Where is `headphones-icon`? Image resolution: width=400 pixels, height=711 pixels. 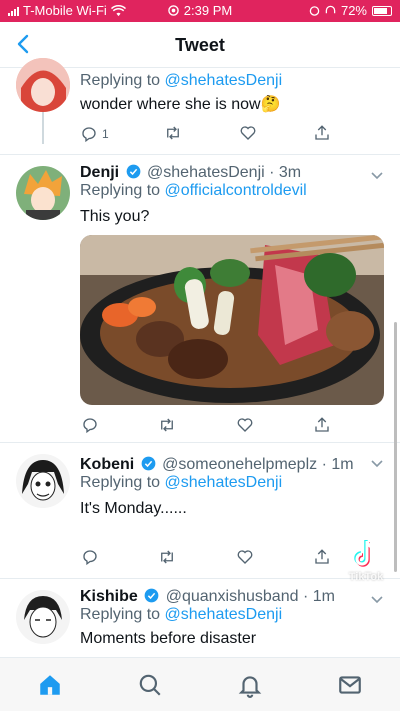 headphones-icon is located at coordinates (330, 9).